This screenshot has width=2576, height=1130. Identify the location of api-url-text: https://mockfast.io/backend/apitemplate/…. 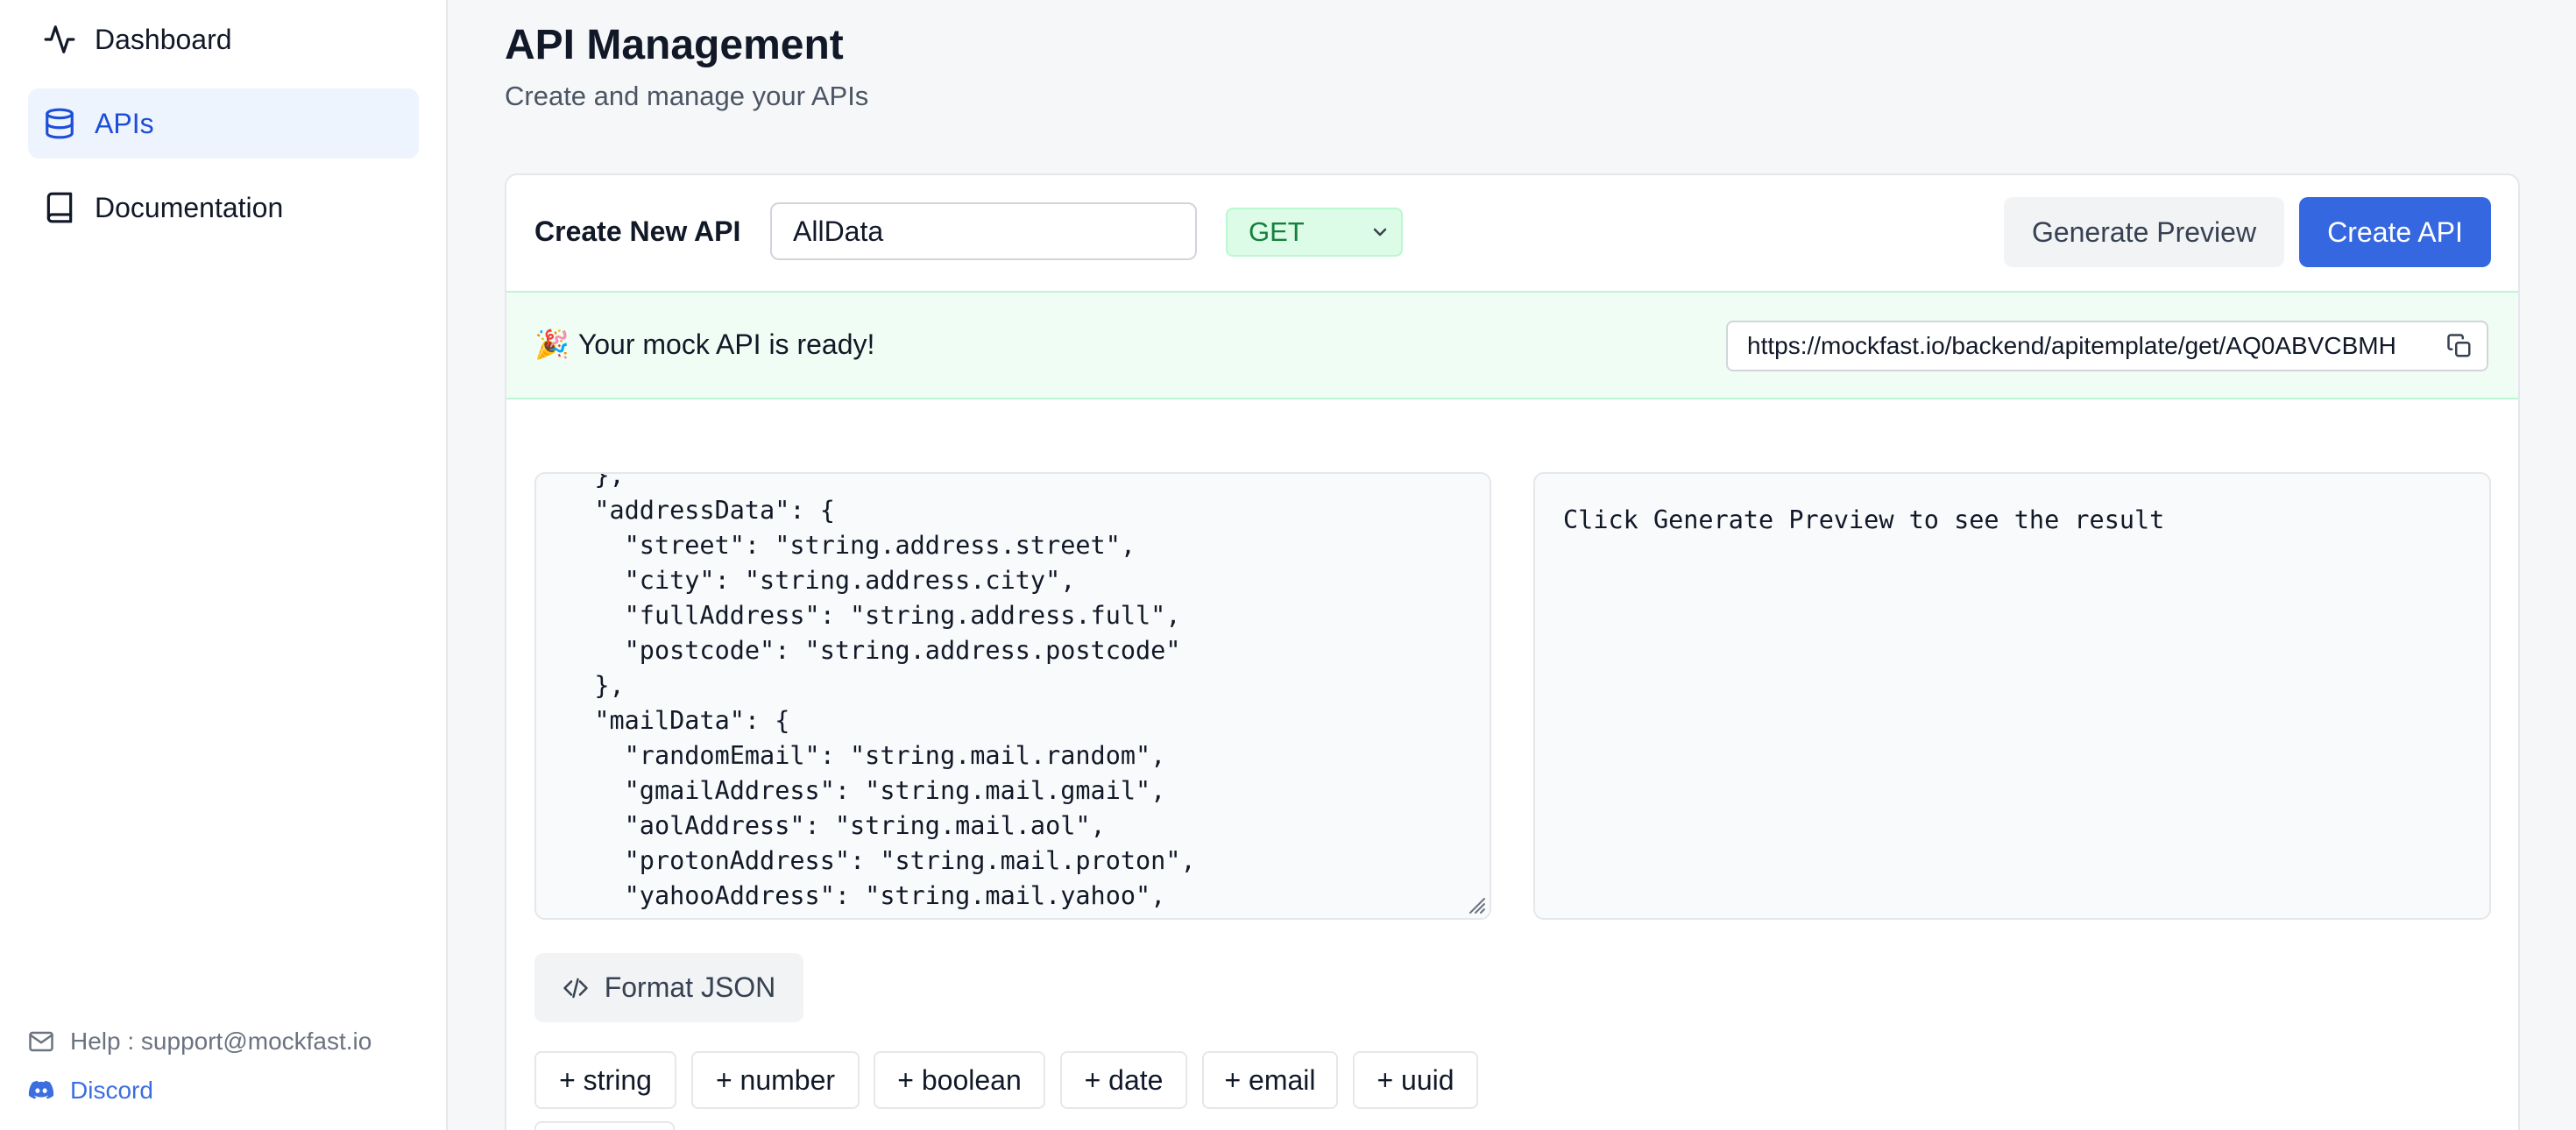
(2071, 345).